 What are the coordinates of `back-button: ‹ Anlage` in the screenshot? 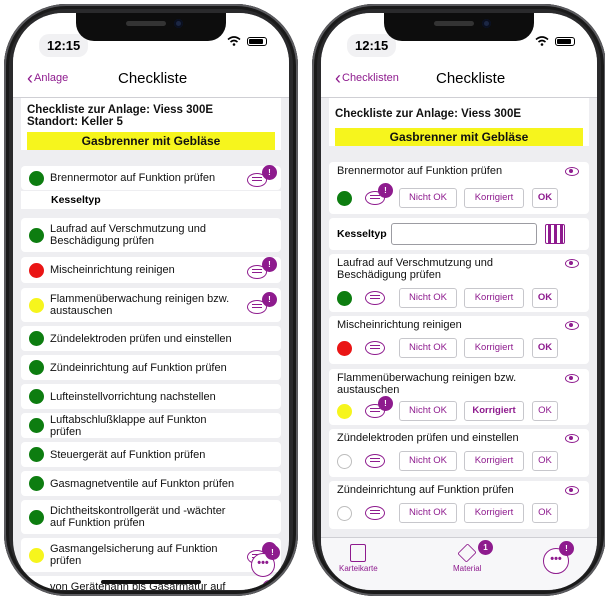 It's located at (48, 78).